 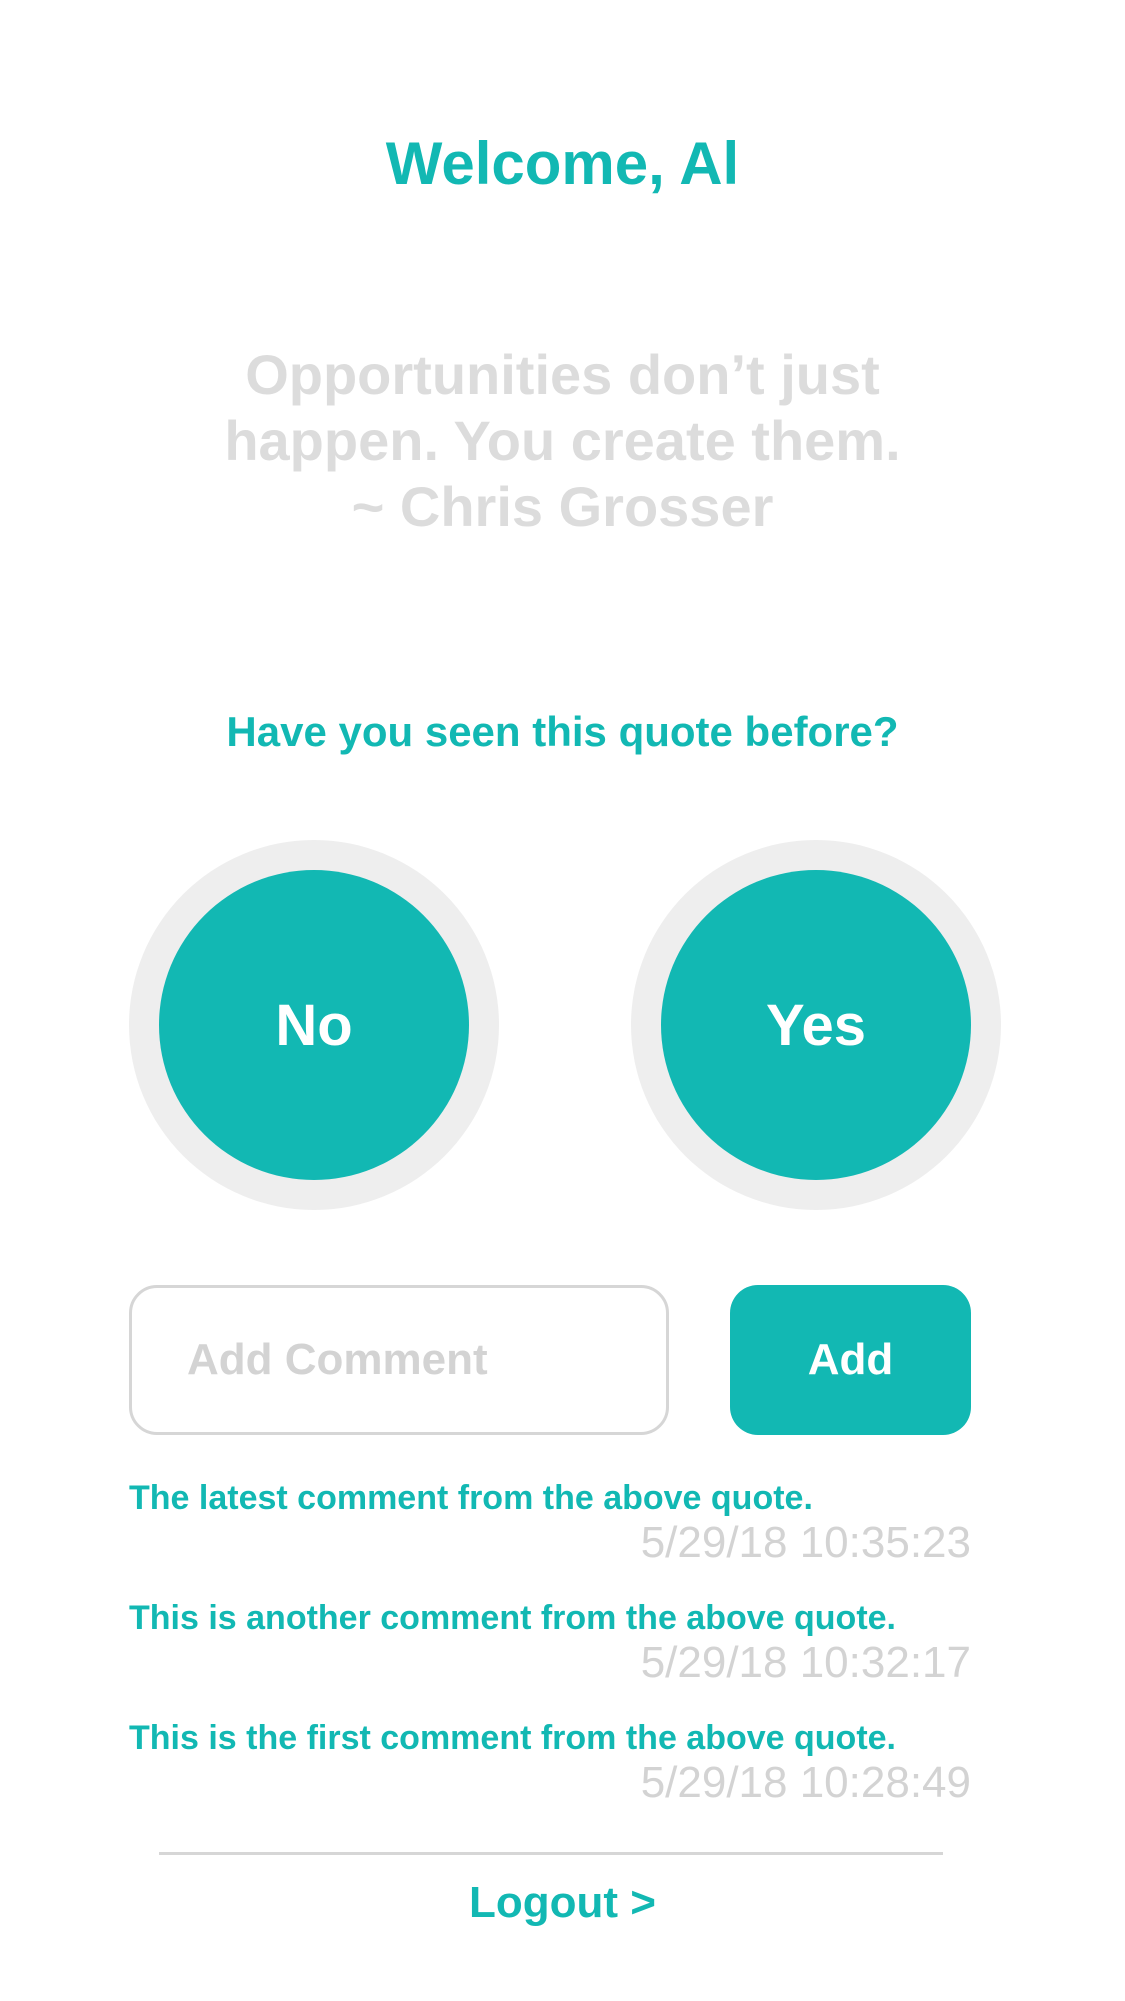 What do you see at coordinates (805, 1662) in the screenshot?
I see `comment-timestamp: 5/29/18 10:32:17` at bounding box center [805, 1662].